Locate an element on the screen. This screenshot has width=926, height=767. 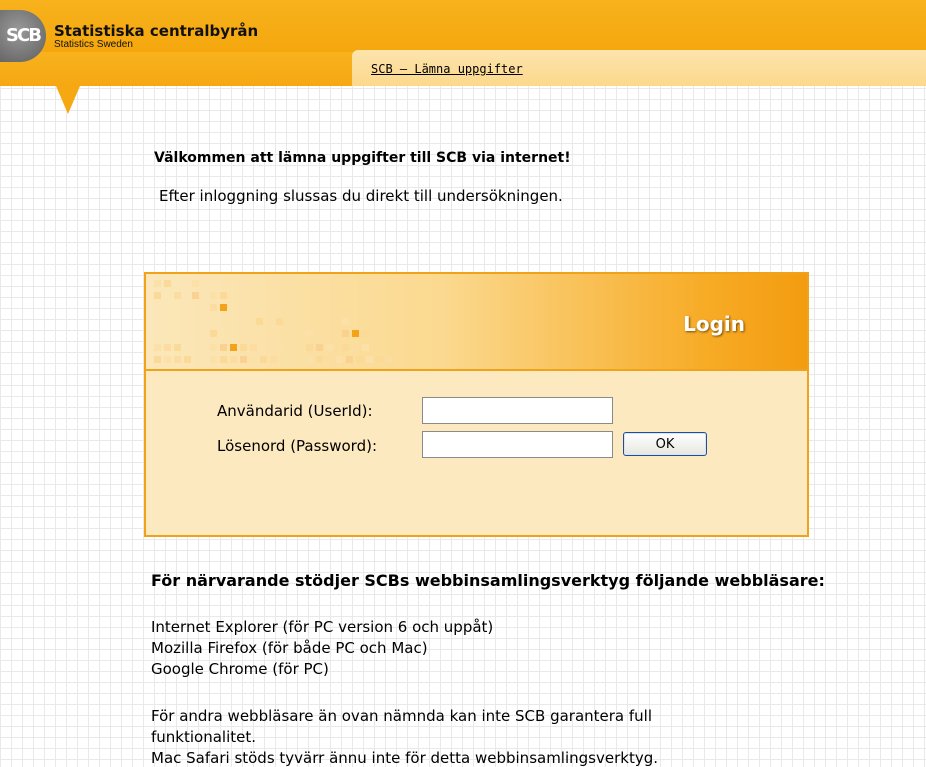
login-title: Login is located at coordinates (714, 324).